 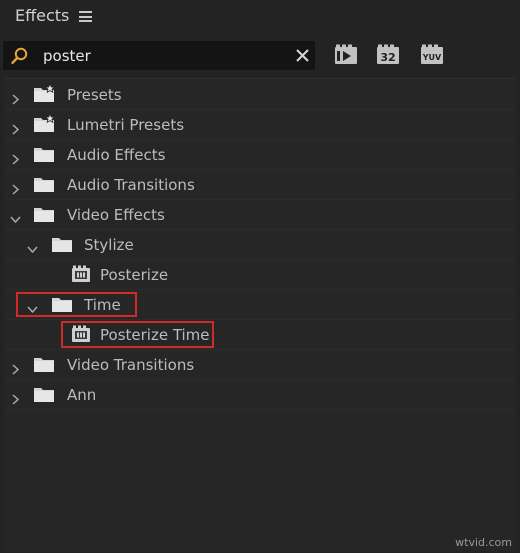 What do you see at coordinates (163, 55) in the screenshot?
I see `search-input` at bounding box center [163, 55].